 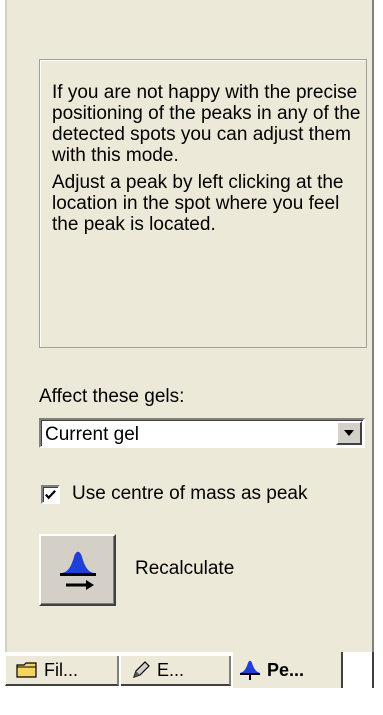 I want to click on peak-arrow-icon, so click(x=77, y=570).